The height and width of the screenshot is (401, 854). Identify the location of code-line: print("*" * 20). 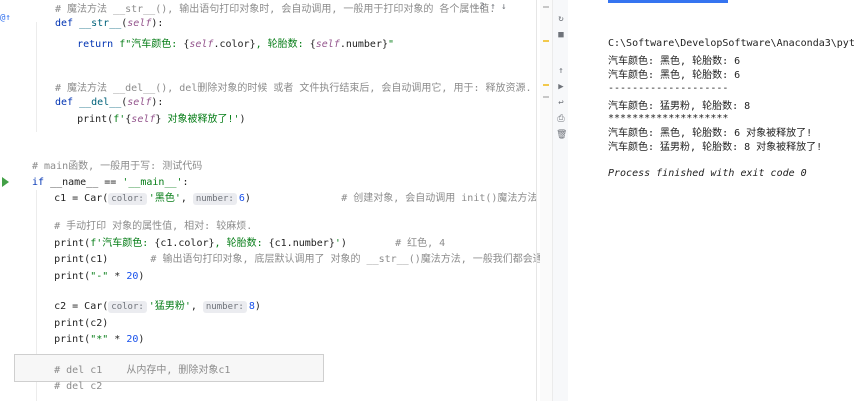
(87, 340).